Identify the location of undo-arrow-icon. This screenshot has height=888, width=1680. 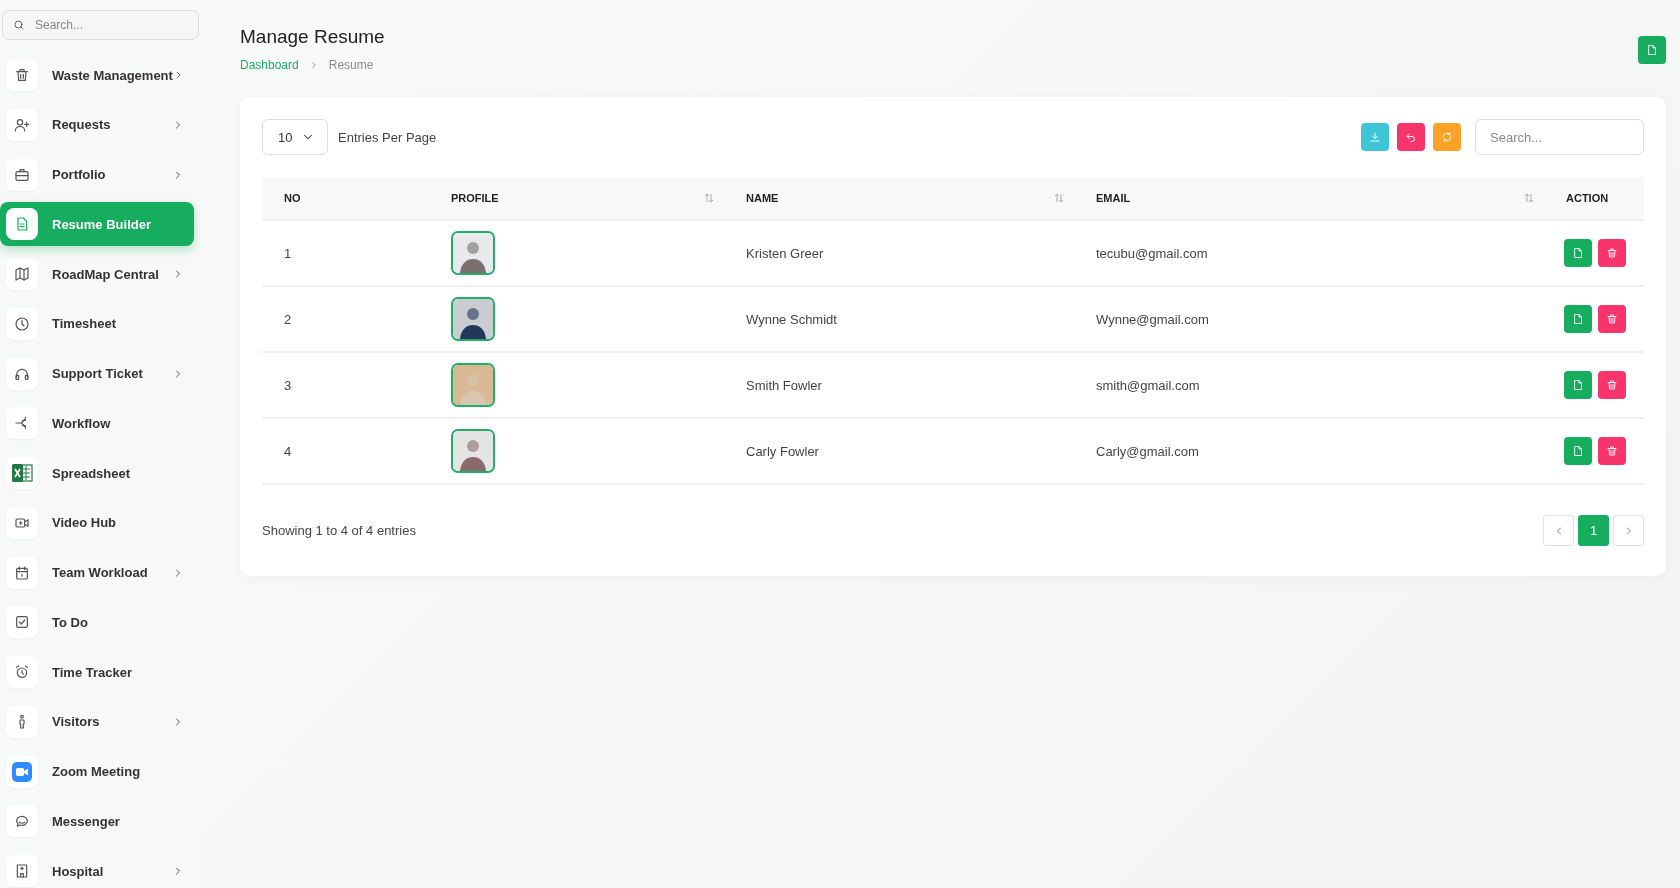
(1411, 137).